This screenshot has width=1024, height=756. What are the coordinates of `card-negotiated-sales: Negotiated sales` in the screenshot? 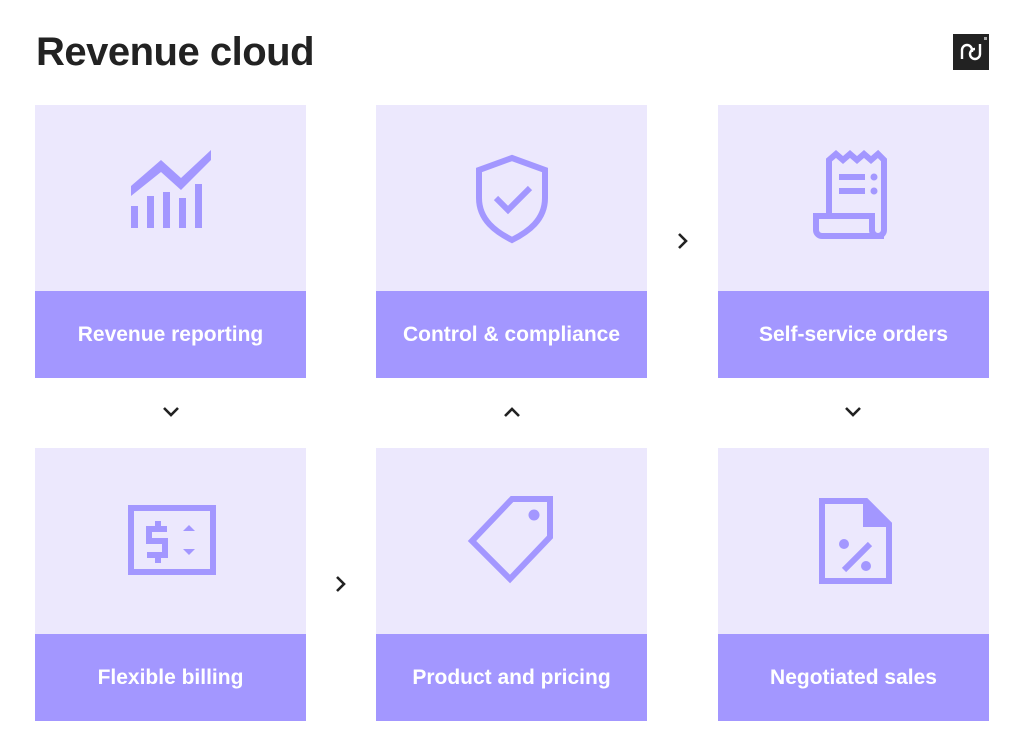 It's located at (853, 584).